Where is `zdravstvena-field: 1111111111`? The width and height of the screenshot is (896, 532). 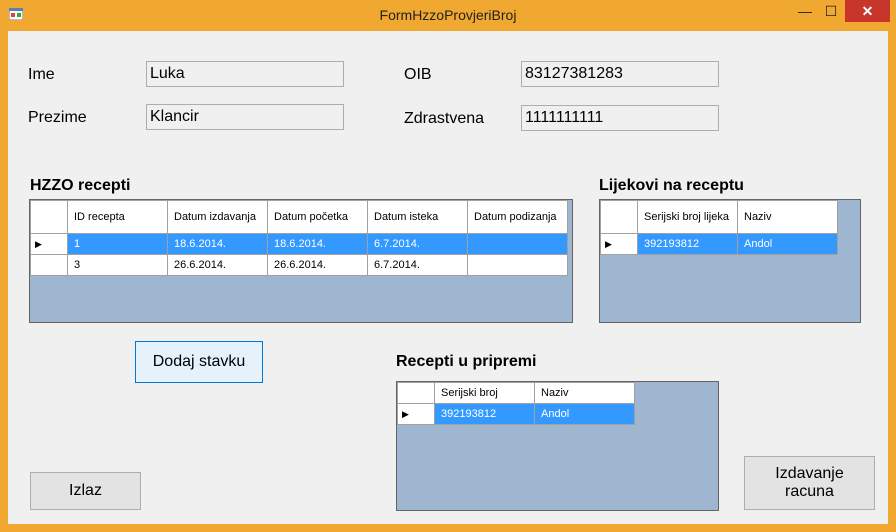 zdravstvena-field: 1111111111 is located at coordinates (620, 118).